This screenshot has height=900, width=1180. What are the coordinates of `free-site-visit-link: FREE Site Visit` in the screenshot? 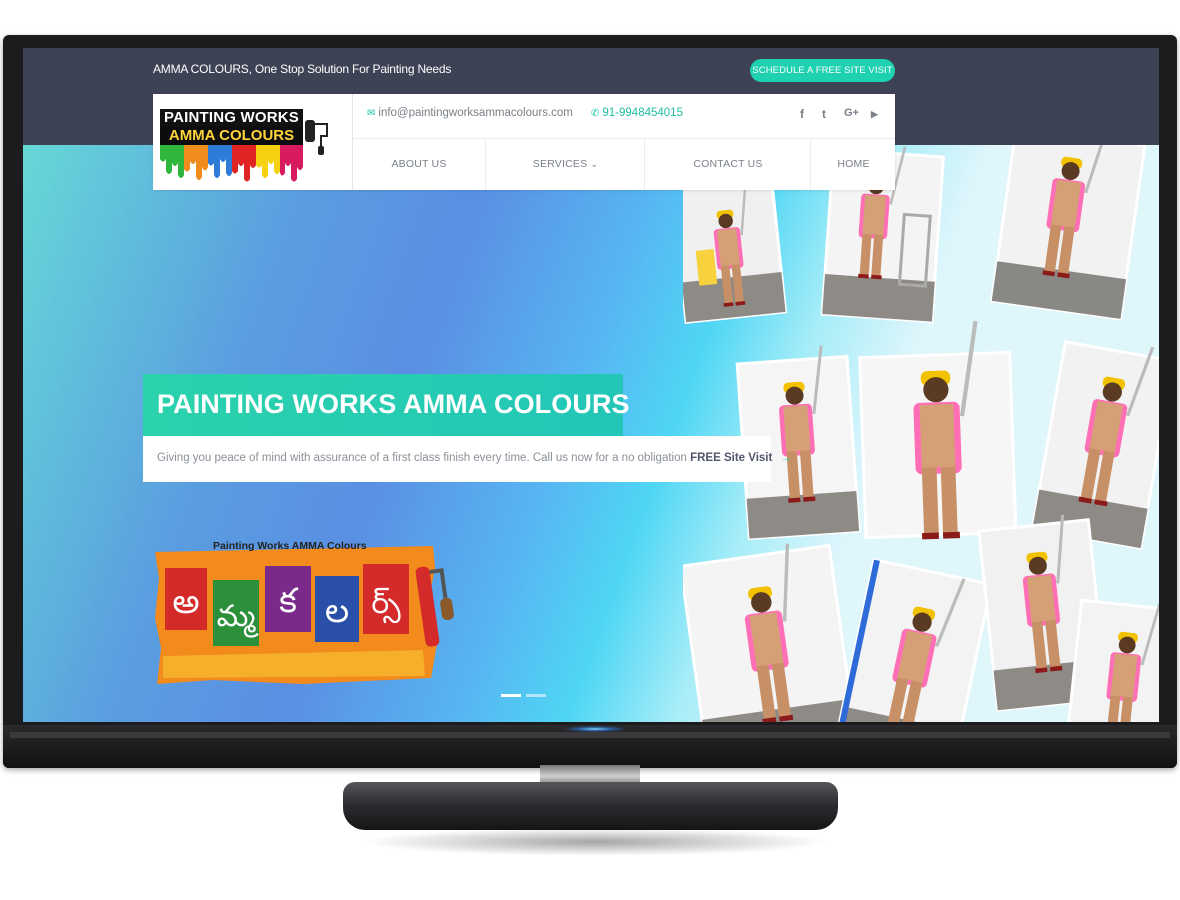 It's located at (731, 458).